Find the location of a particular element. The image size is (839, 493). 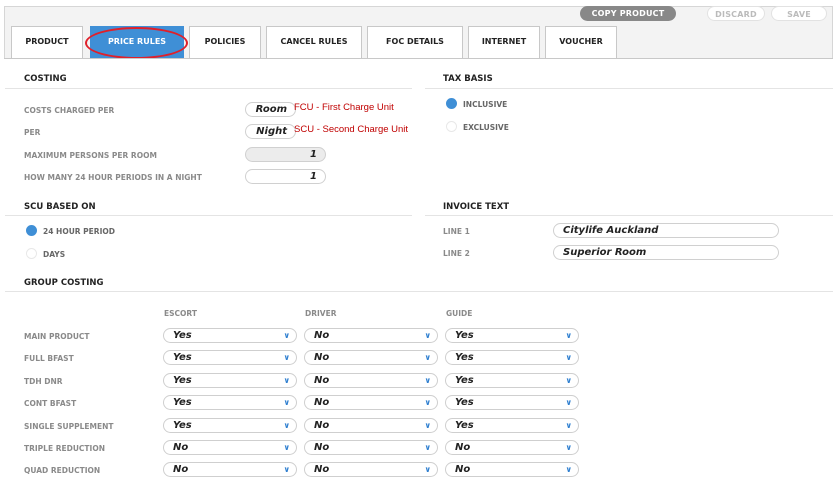

radio-inclusive is located at coordinates (451, 103).